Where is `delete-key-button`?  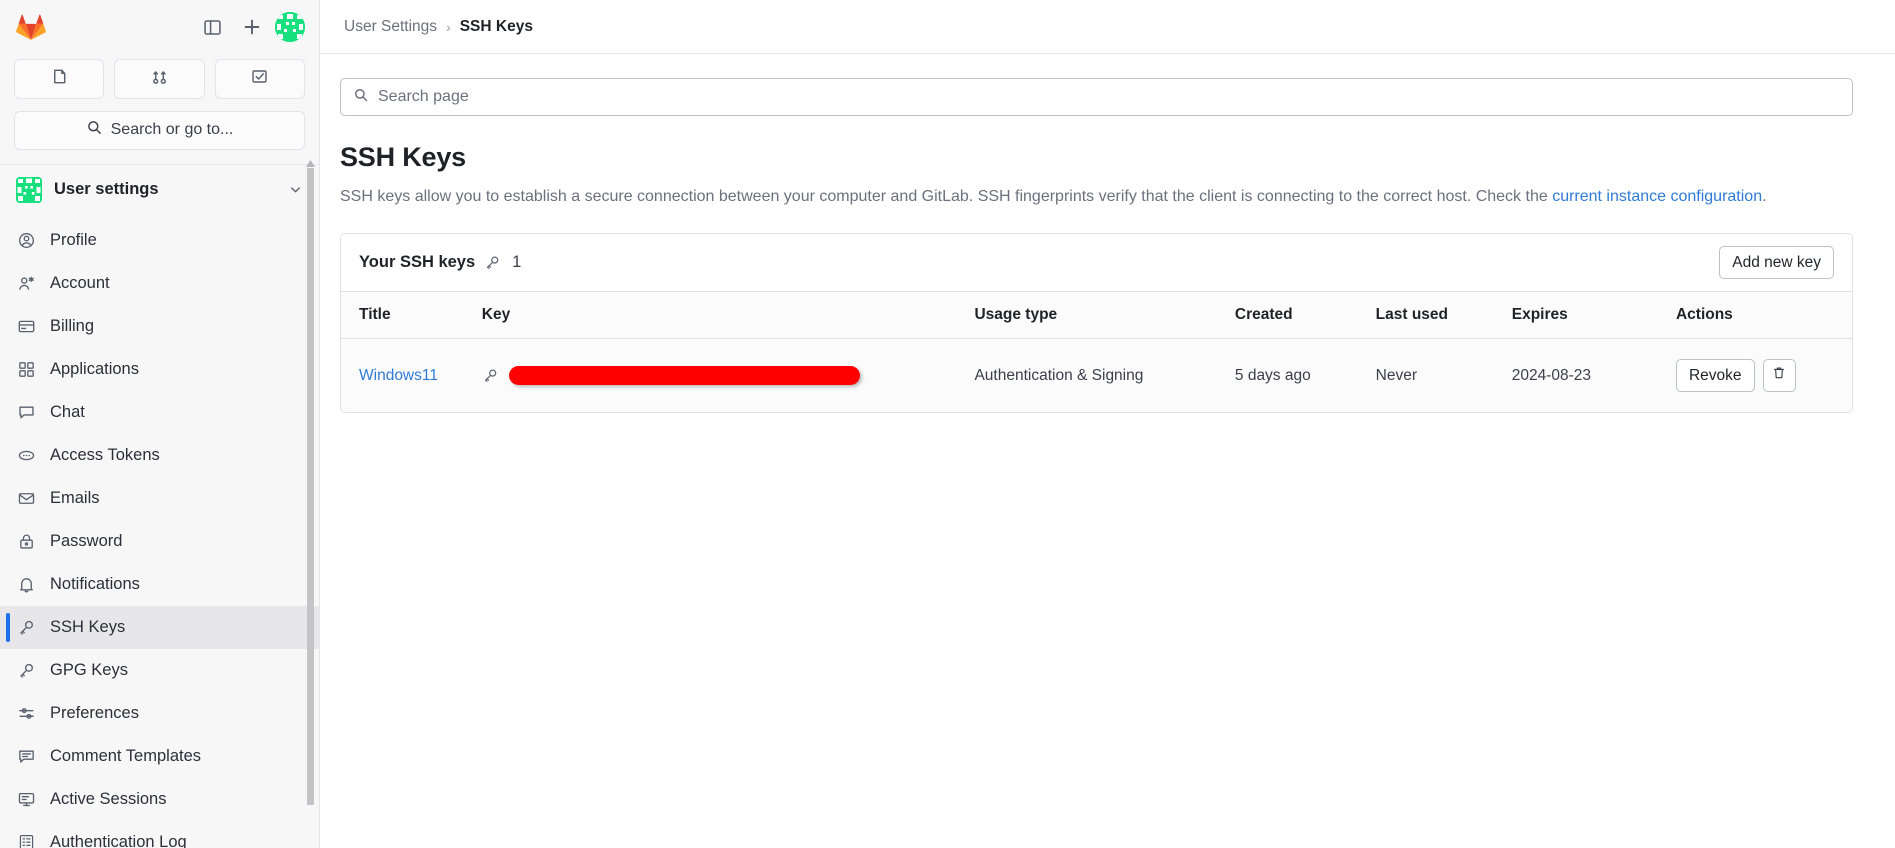
delete-key-button is located at coordinates (1779, 375).